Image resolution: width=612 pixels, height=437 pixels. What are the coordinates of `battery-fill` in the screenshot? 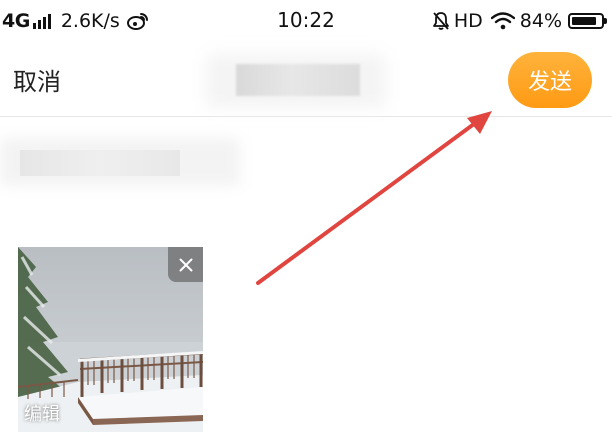 It's located at (584, 21).